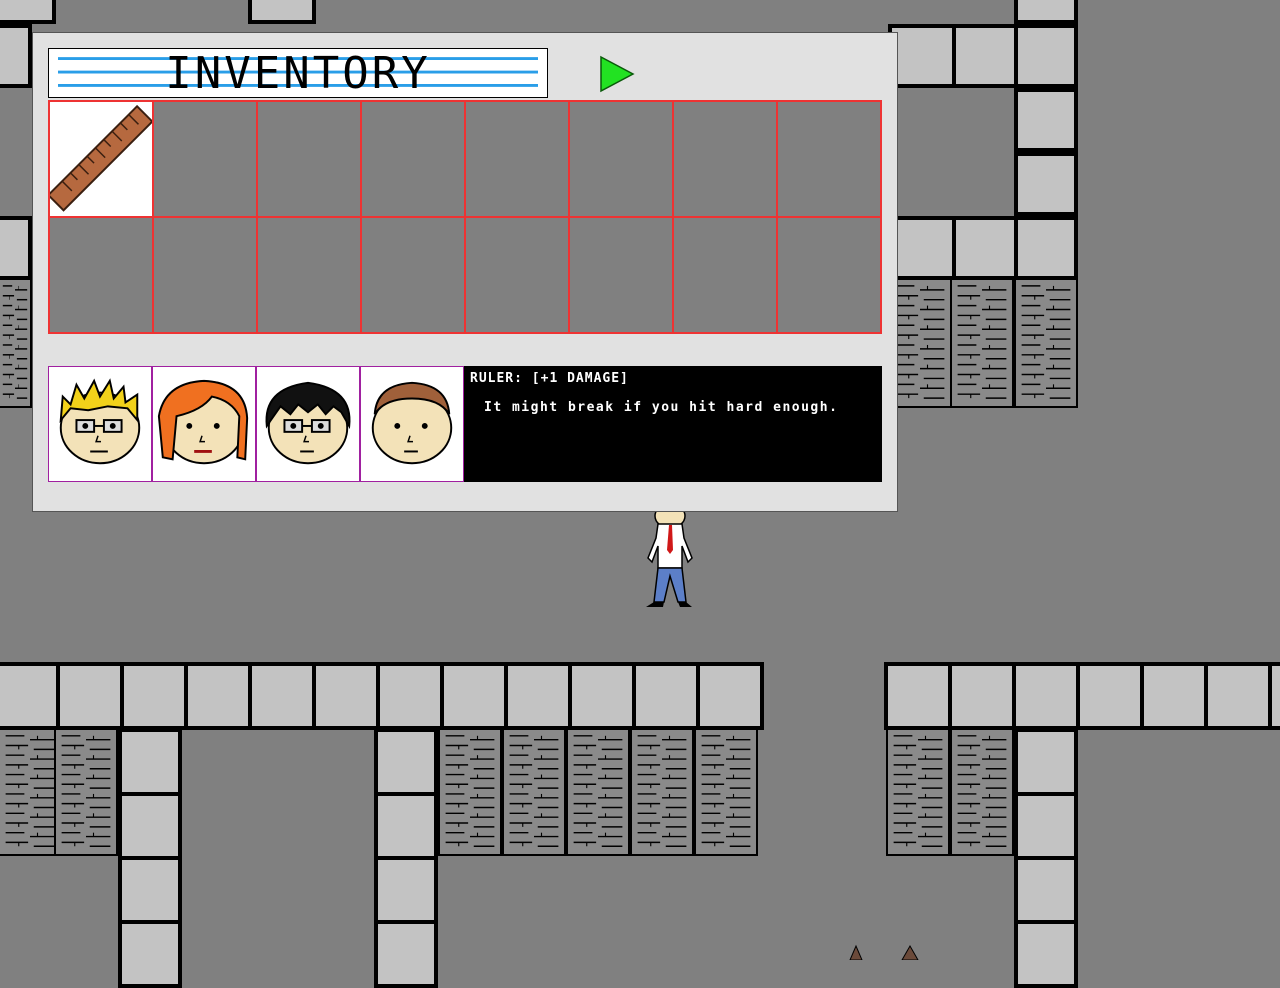 The width and height of the screenshot is (1280, 988). Describe the element at coordinates (885, 952) in the screenshot. I see `enemy-ears` at that location.